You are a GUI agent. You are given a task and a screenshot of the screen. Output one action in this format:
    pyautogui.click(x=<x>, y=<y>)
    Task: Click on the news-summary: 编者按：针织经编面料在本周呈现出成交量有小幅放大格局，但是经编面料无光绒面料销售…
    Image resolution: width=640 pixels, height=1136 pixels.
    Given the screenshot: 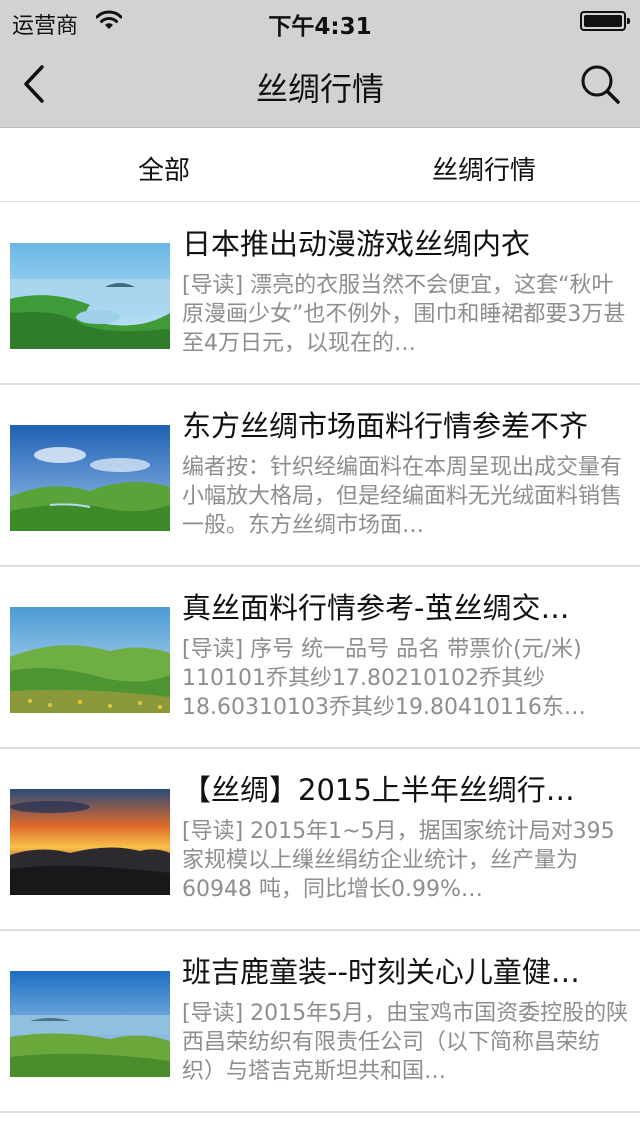 What is the action you would take?
    pyautogui.click(x=402, y=496)
    